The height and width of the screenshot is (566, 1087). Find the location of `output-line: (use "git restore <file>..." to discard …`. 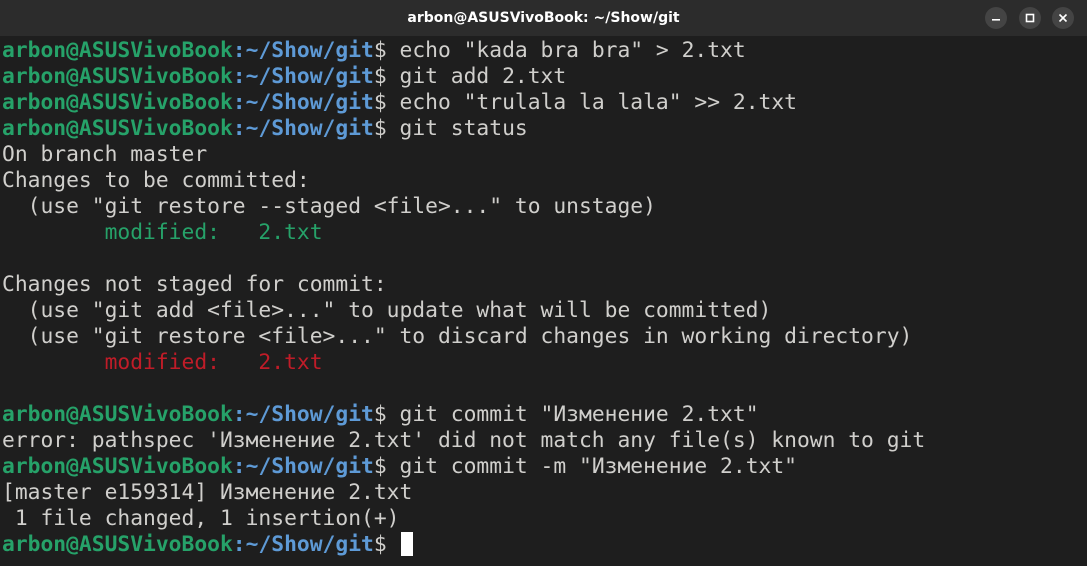

output-line: (use "git restore <file>..." to discard … is located at coordinates (543, 337).